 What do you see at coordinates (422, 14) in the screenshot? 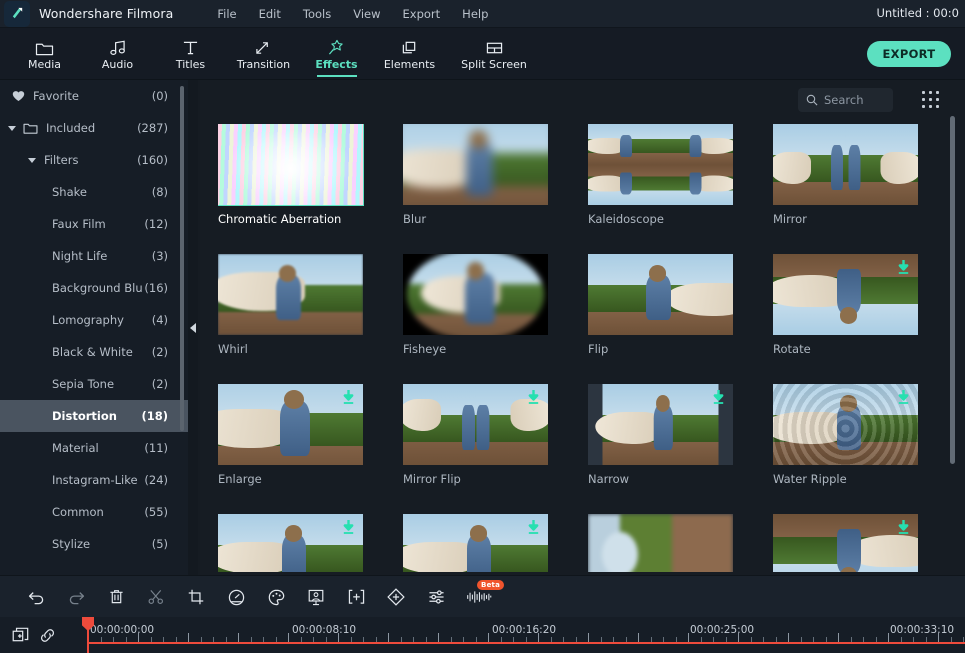
I see `menu-item-export: Export` at bounding box center [422, 14].